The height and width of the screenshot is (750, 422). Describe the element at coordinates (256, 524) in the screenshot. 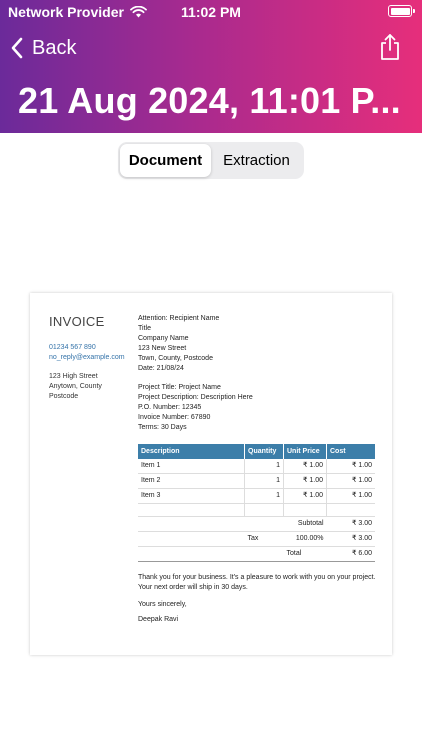

I see `subtotal-row: Subtotal ₹ 3.00` at that location.